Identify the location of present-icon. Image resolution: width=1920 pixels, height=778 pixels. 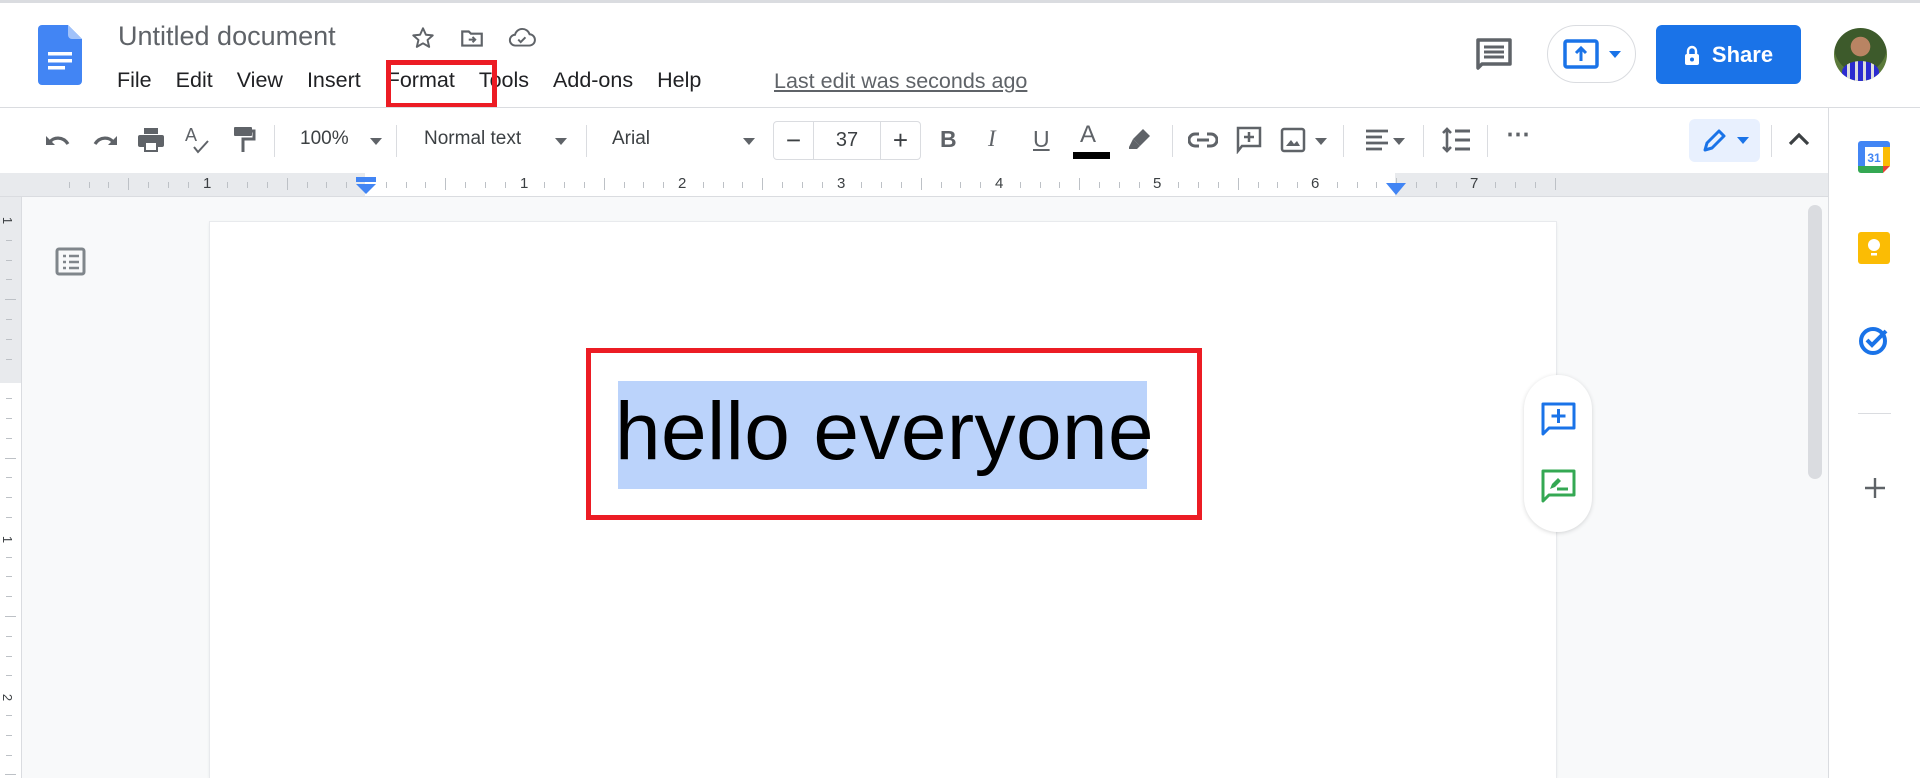
(1580, 54).